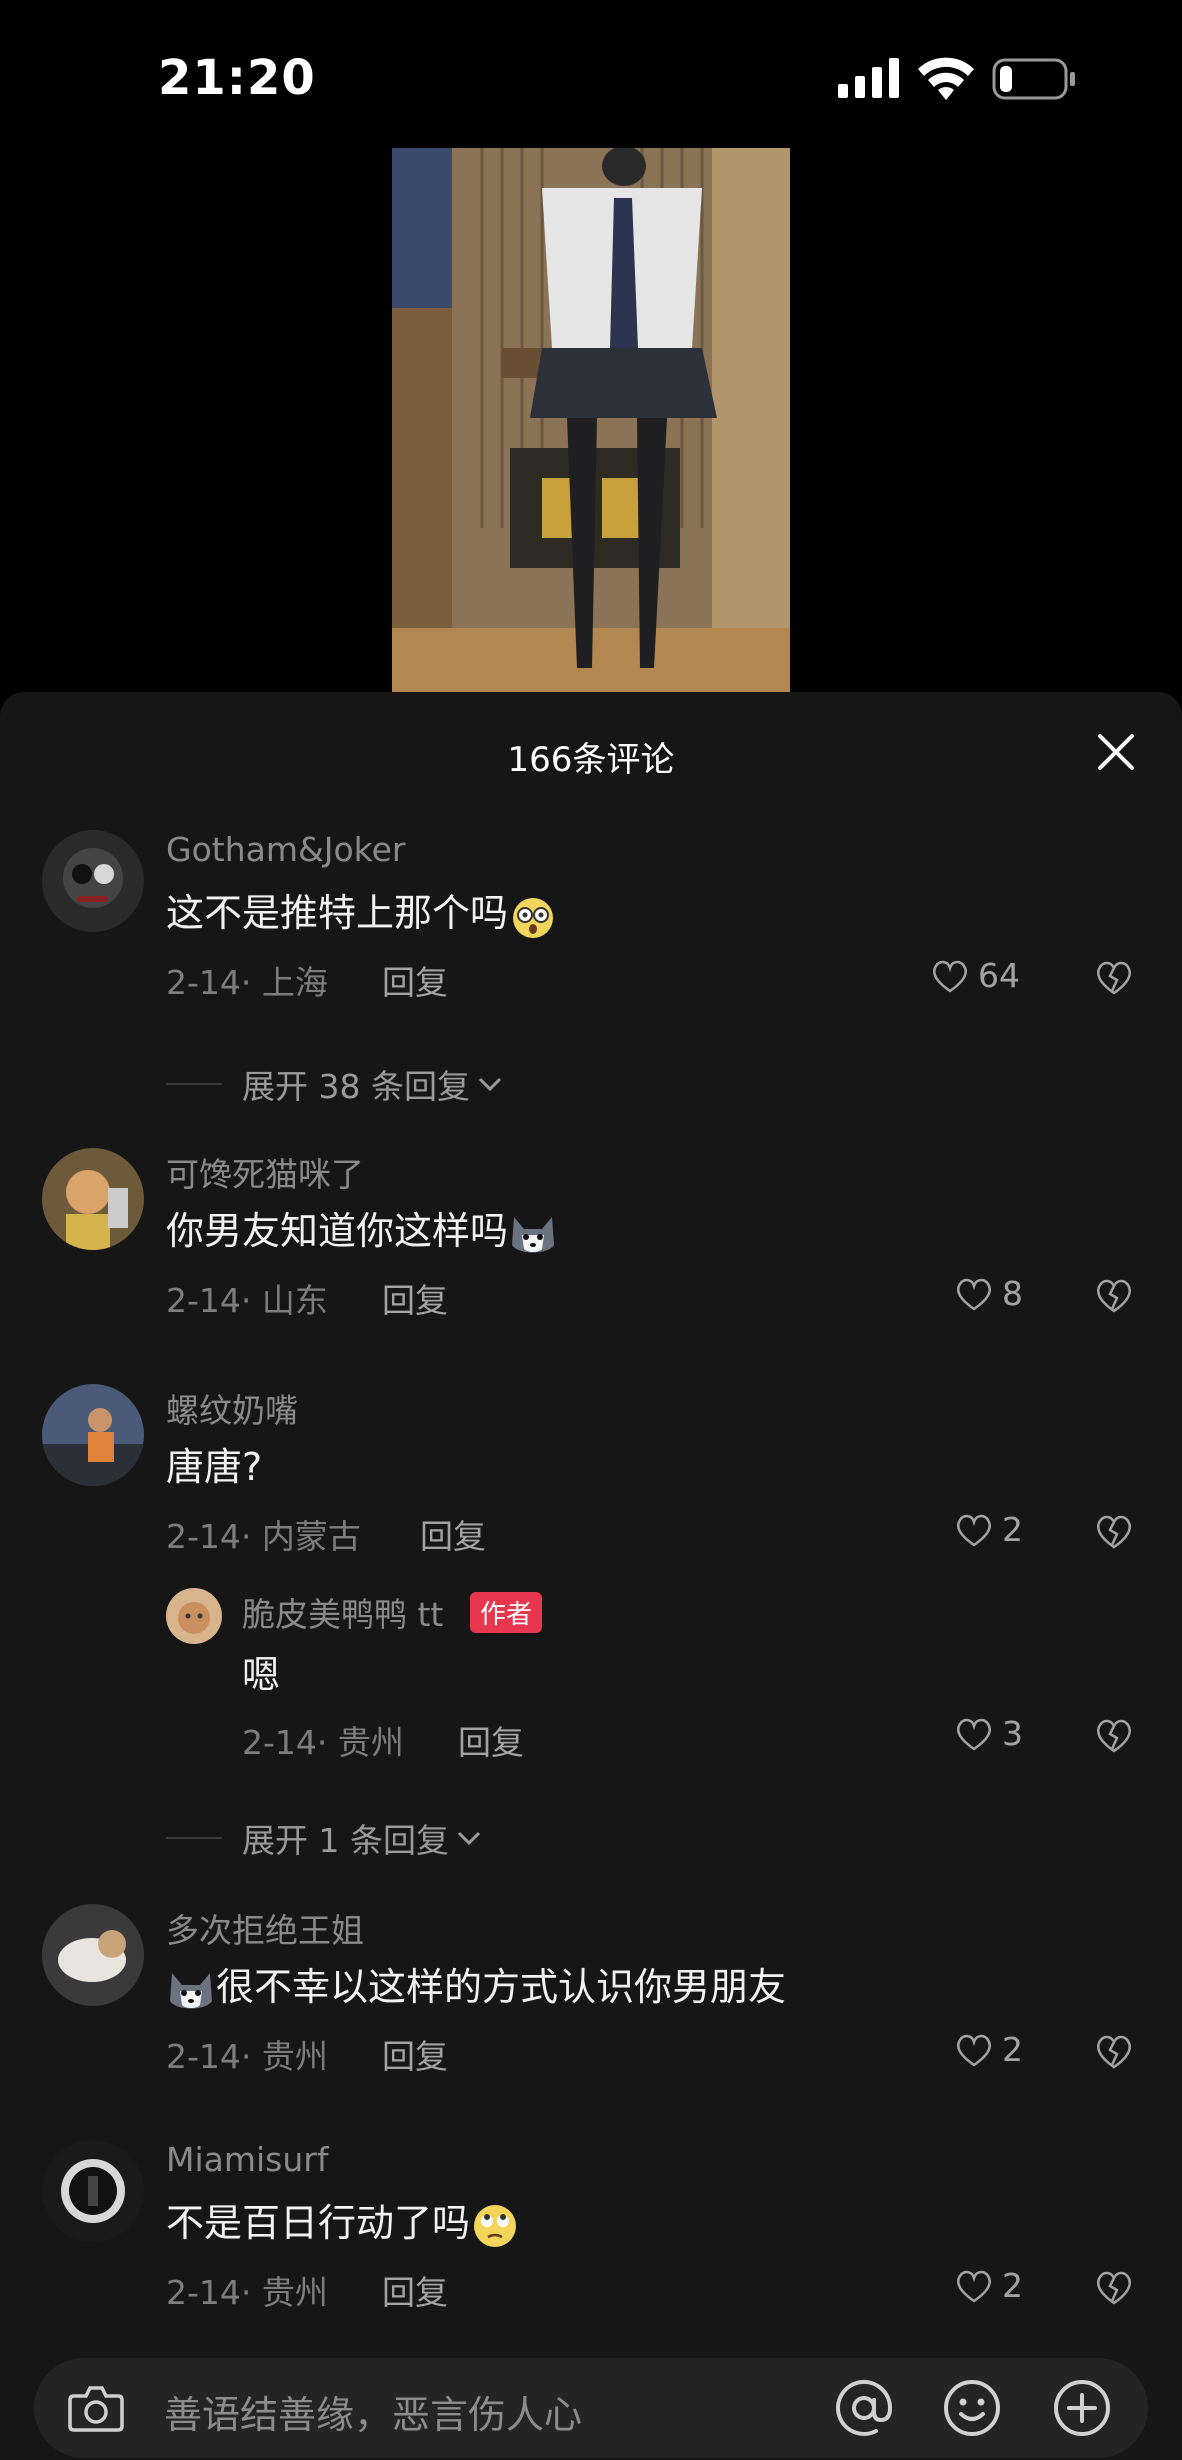  I want to click on expand-replies-label: 展开 38 条回复, so click(356, 1086).